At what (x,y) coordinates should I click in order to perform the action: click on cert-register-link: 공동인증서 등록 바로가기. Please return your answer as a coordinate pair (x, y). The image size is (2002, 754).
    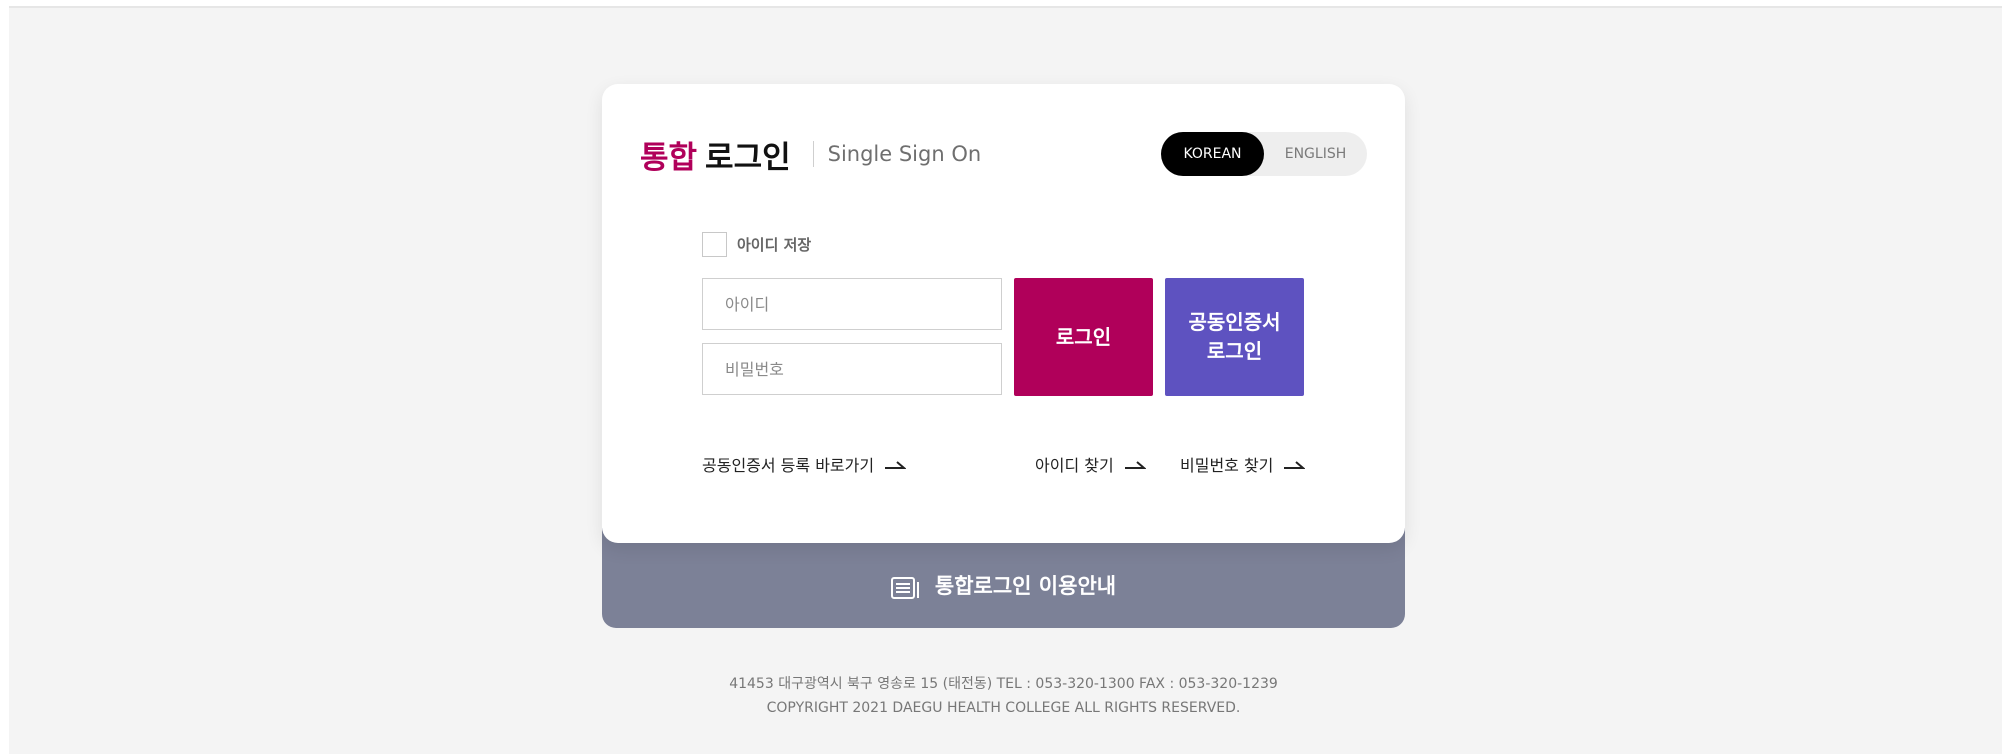
    Looking at the image, I should click on (804, 464).